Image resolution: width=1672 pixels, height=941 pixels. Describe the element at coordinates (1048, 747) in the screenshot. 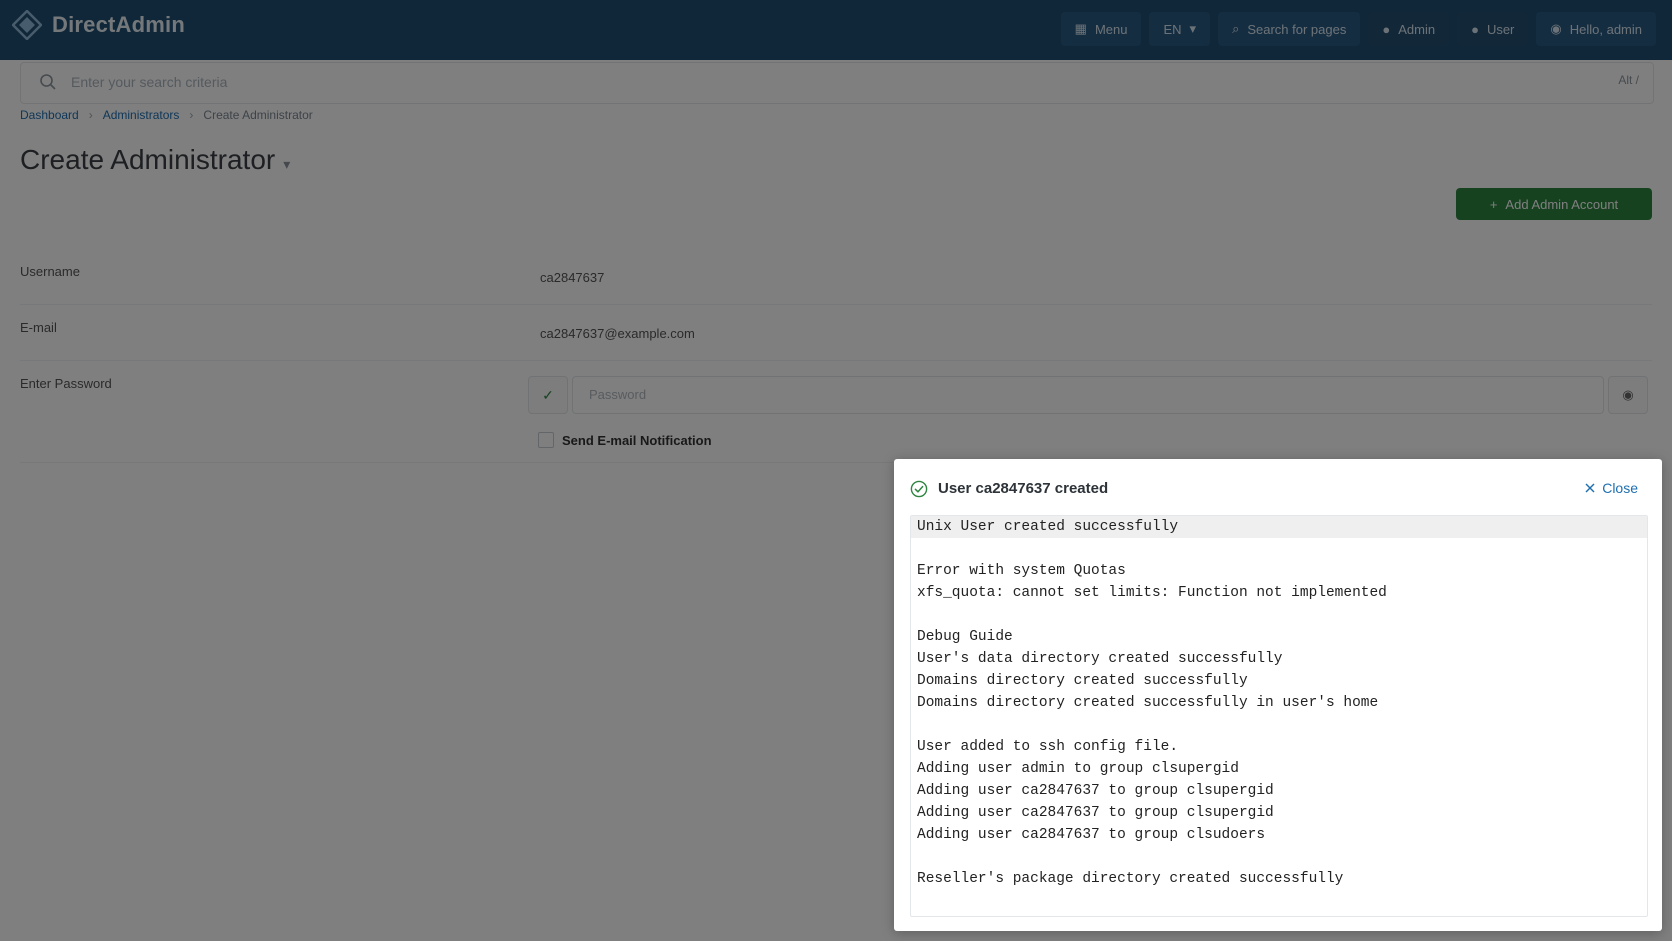

I see `log-line: User added to ssh config file.` at that location.